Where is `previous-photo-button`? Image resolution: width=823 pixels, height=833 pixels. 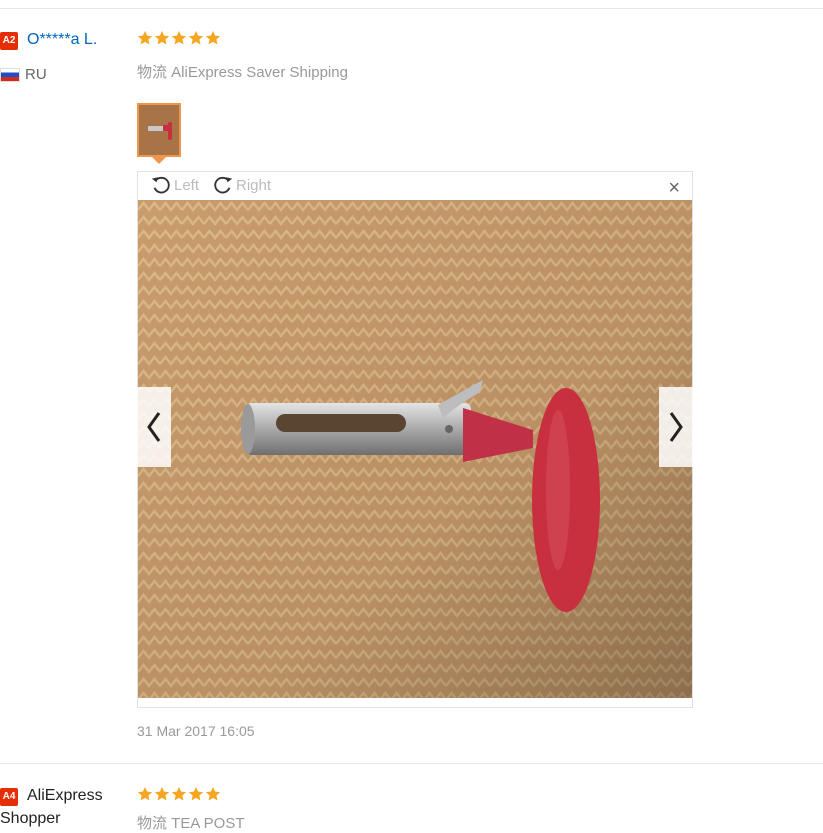 previous-photo-button is located at coordinates (154, 427).